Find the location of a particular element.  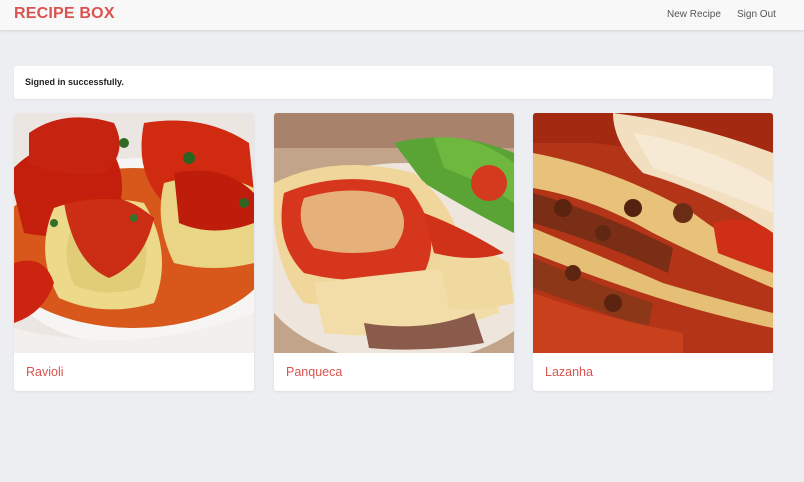

panqueca-image is located at coordinates (394, 233).